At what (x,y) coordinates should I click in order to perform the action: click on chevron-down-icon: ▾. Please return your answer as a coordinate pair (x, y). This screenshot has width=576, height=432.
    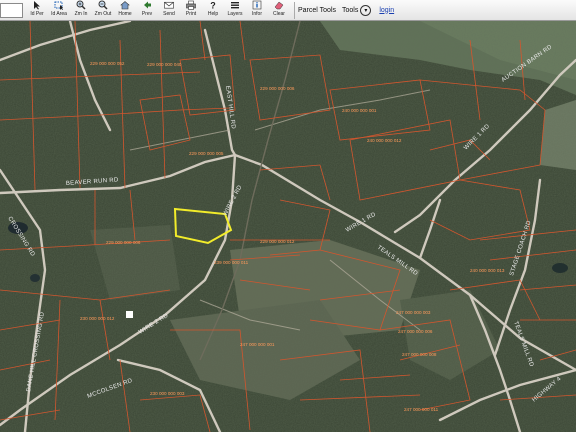
    Looking at the image, I should click on (366, 10).